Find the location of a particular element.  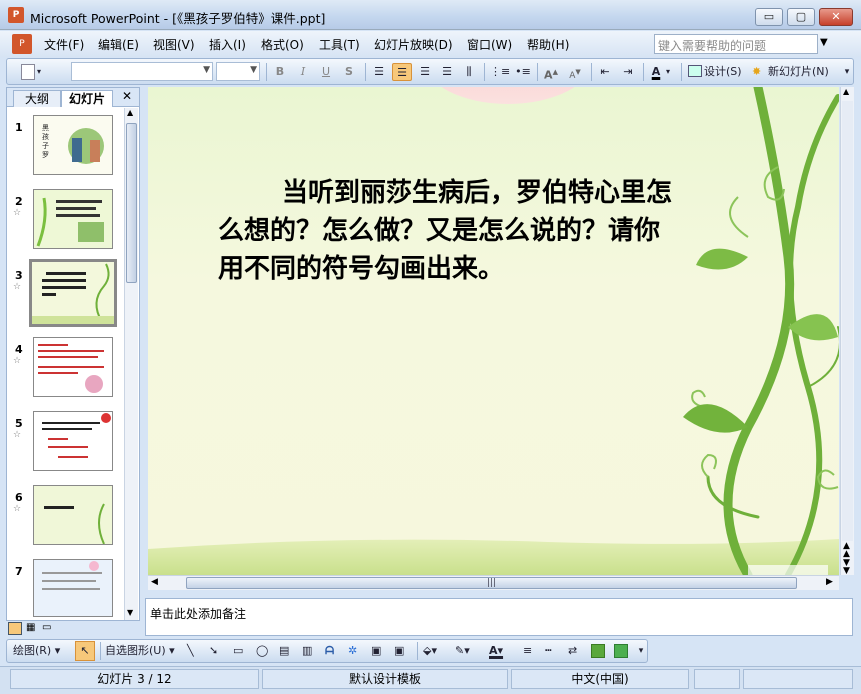

help-dropdown-icon: ▼ is located at coordinates (824, 42).